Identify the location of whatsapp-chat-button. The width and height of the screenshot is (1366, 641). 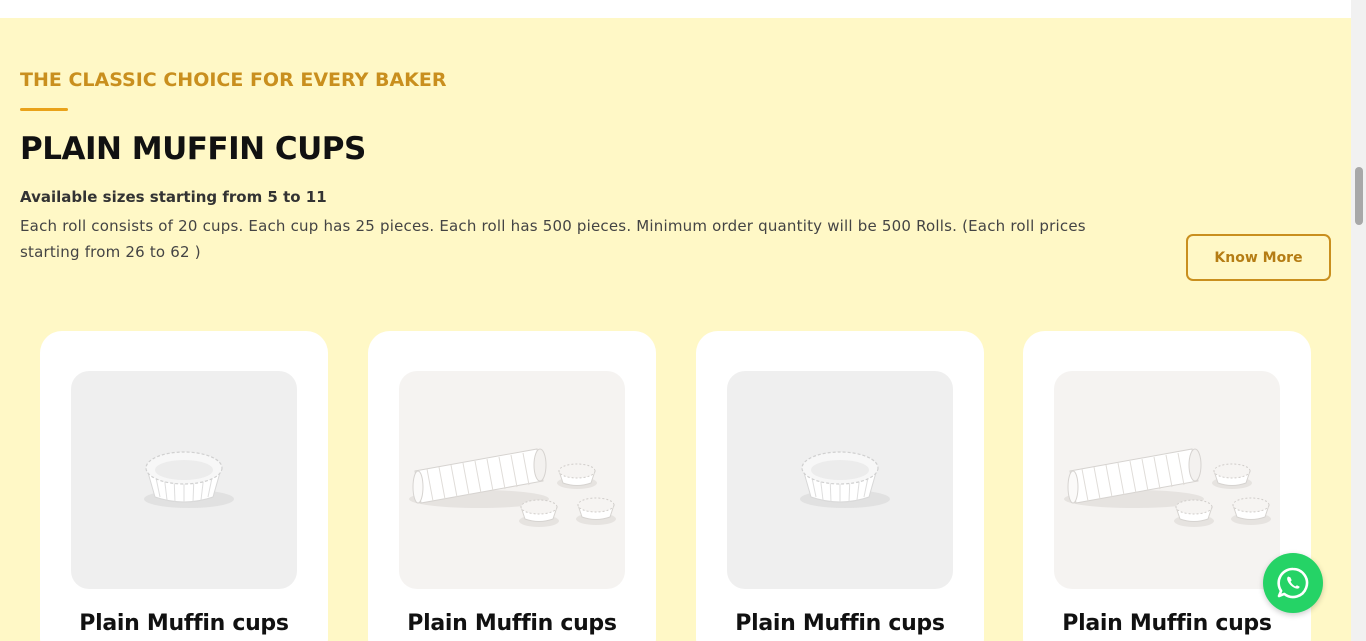
(1293, 583).